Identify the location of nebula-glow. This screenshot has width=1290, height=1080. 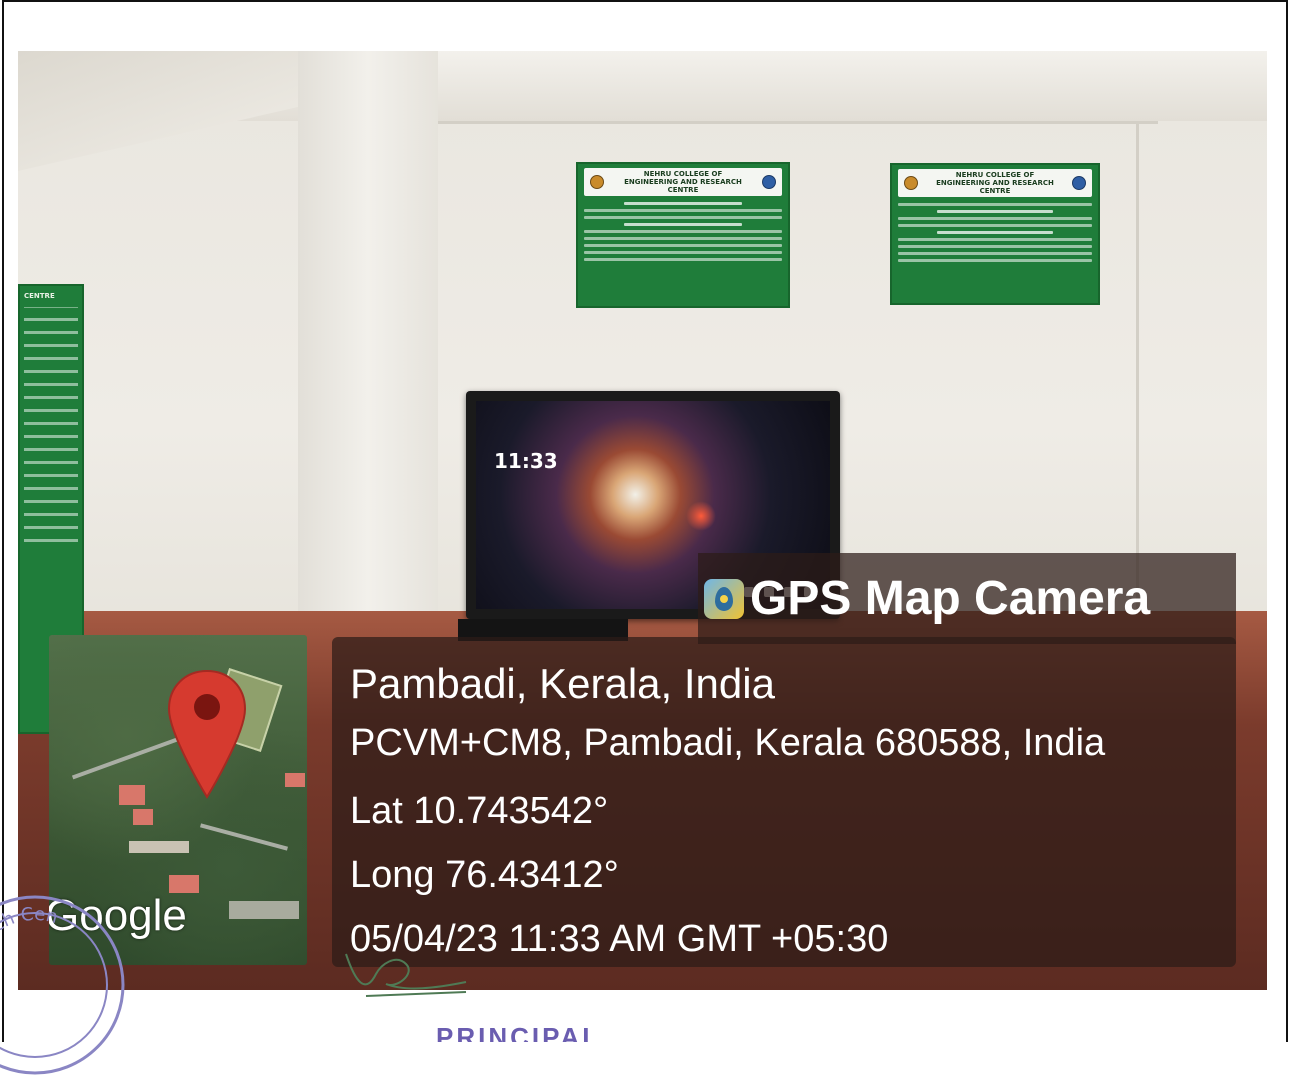
(701, 516).